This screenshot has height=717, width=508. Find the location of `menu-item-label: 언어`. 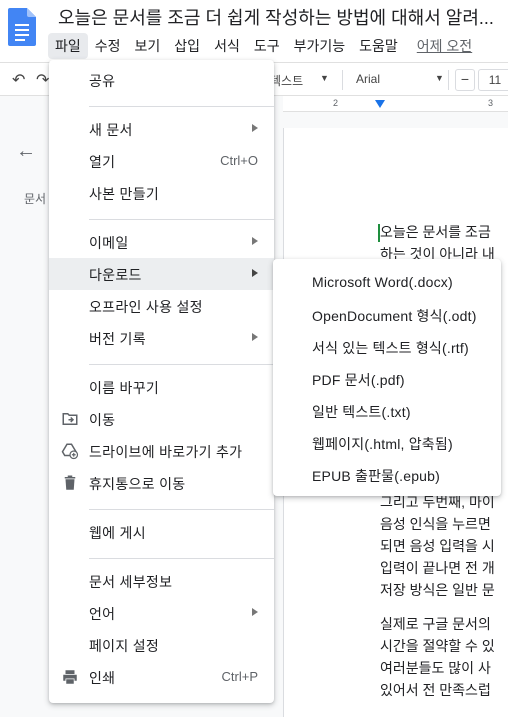

menu-item-label: 언어 is located at coordinates (102, 614).